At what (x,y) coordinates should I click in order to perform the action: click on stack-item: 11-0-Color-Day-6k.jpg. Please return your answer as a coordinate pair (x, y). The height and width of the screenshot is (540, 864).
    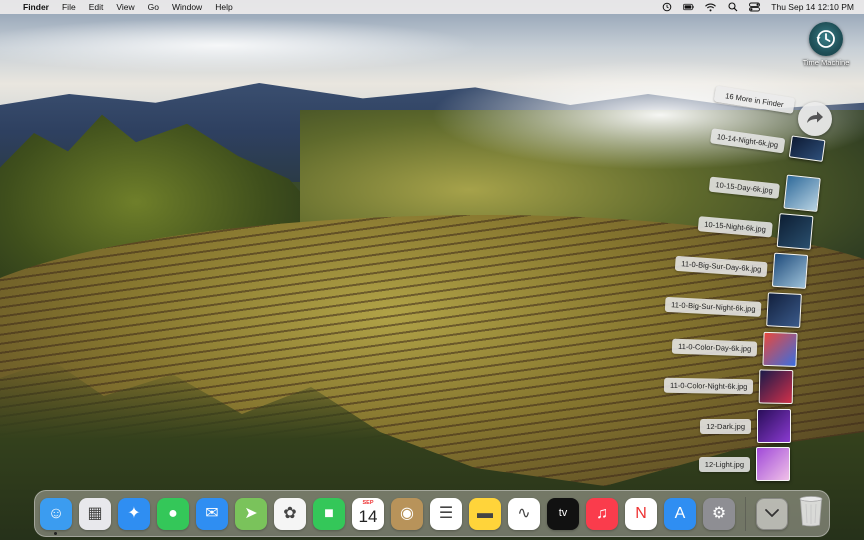
    Looking at the image, I should click on (734, 348).